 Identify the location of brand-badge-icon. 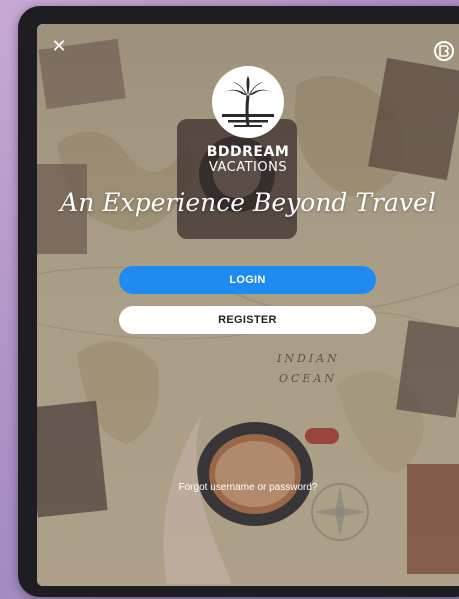
(444, 51).